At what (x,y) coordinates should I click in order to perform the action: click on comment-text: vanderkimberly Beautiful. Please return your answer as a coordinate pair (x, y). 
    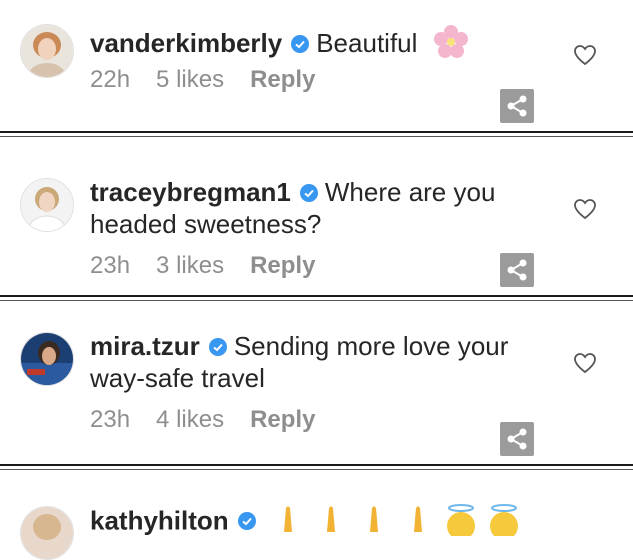
    Looking at the image, I should click on (315, 41).